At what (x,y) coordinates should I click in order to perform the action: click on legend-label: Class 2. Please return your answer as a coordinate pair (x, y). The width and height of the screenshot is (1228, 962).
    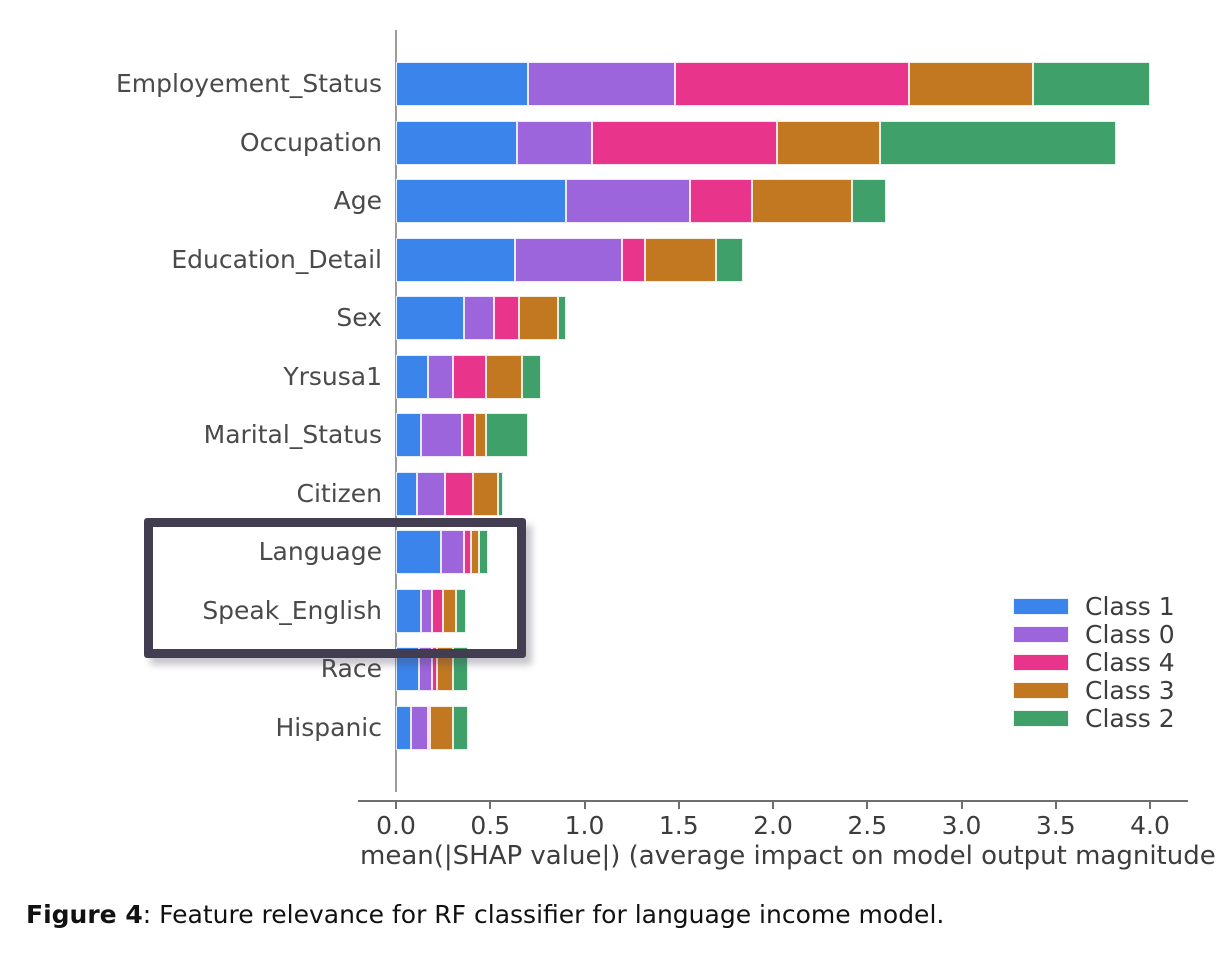
    Looking at the image, I should click on (1130, 718).